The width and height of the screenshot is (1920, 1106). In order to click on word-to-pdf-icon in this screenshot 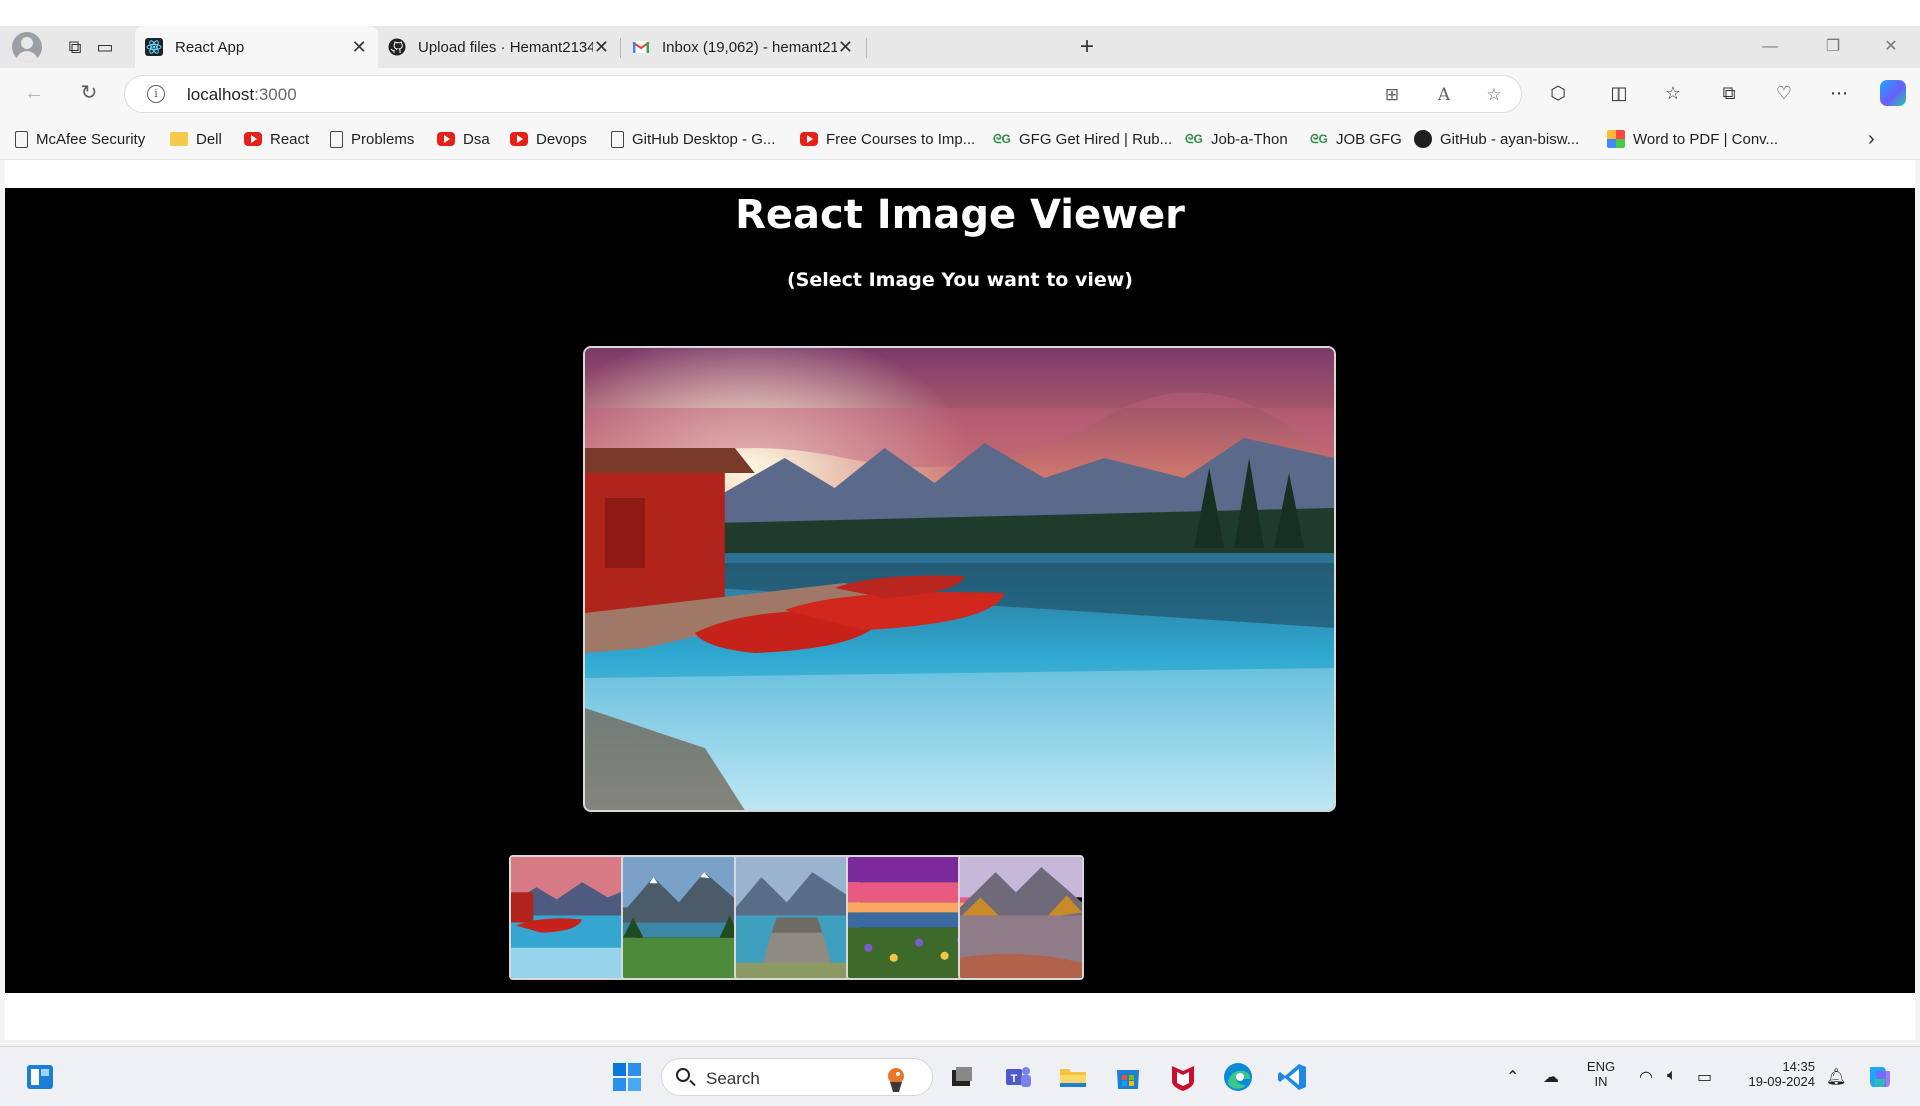, I will do `click(1616, 139)`.